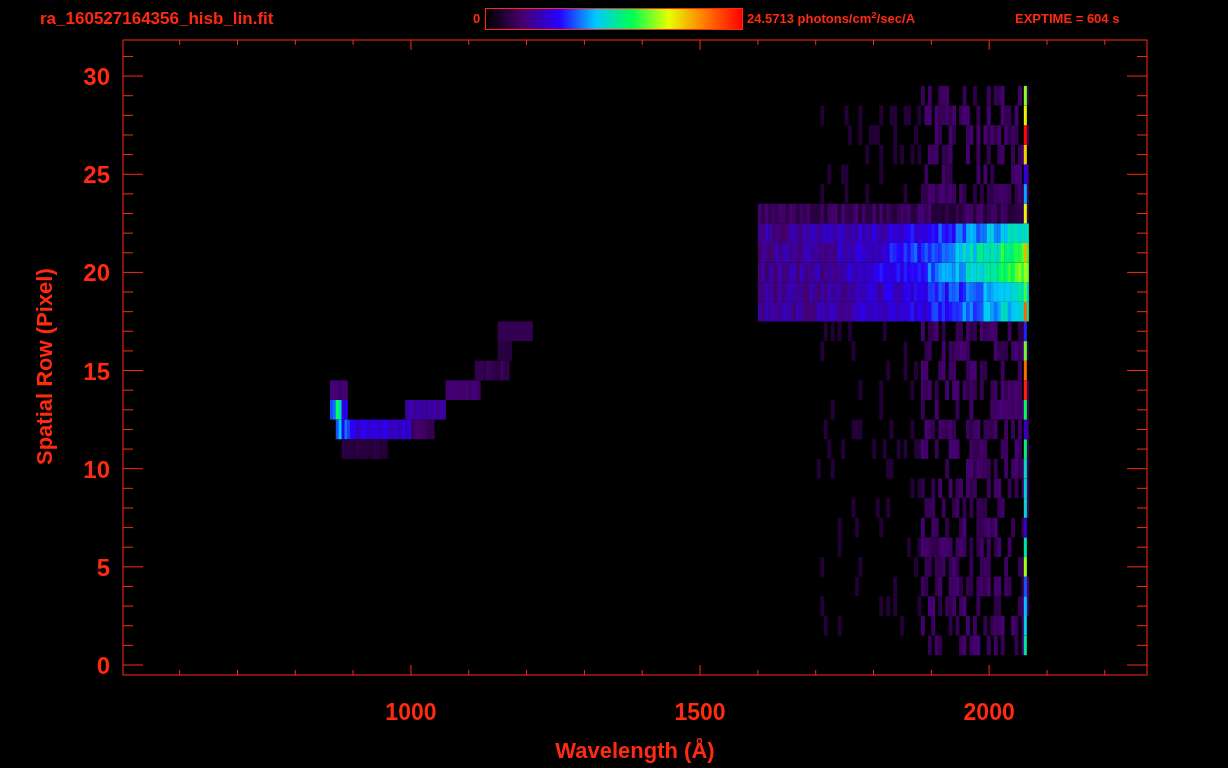  Describe the element at coordinates (411, 712) in the screenshot. I see `x-tick-label: 1000` at that location.